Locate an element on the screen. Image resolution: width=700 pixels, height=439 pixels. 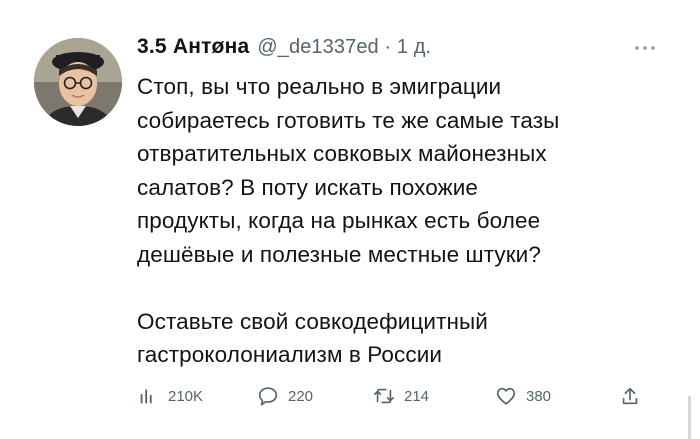
more-horizontal-icon is located at coordinates (645, 48).